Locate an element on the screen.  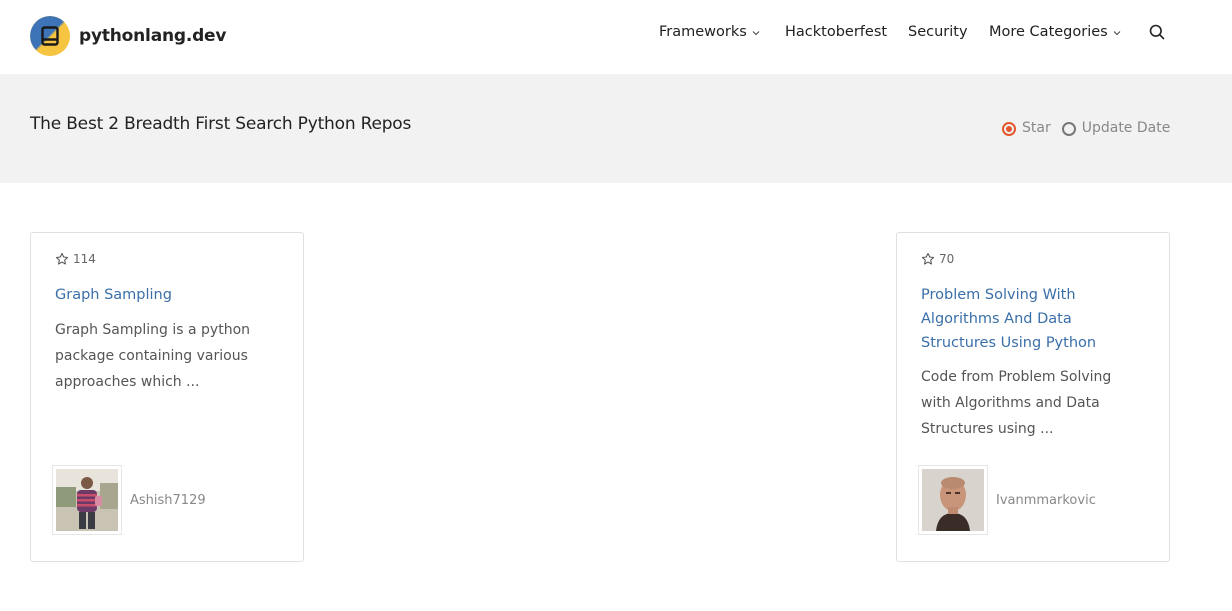
nav-item-frameworks: Frameworks is located at coordinates (722, 32).